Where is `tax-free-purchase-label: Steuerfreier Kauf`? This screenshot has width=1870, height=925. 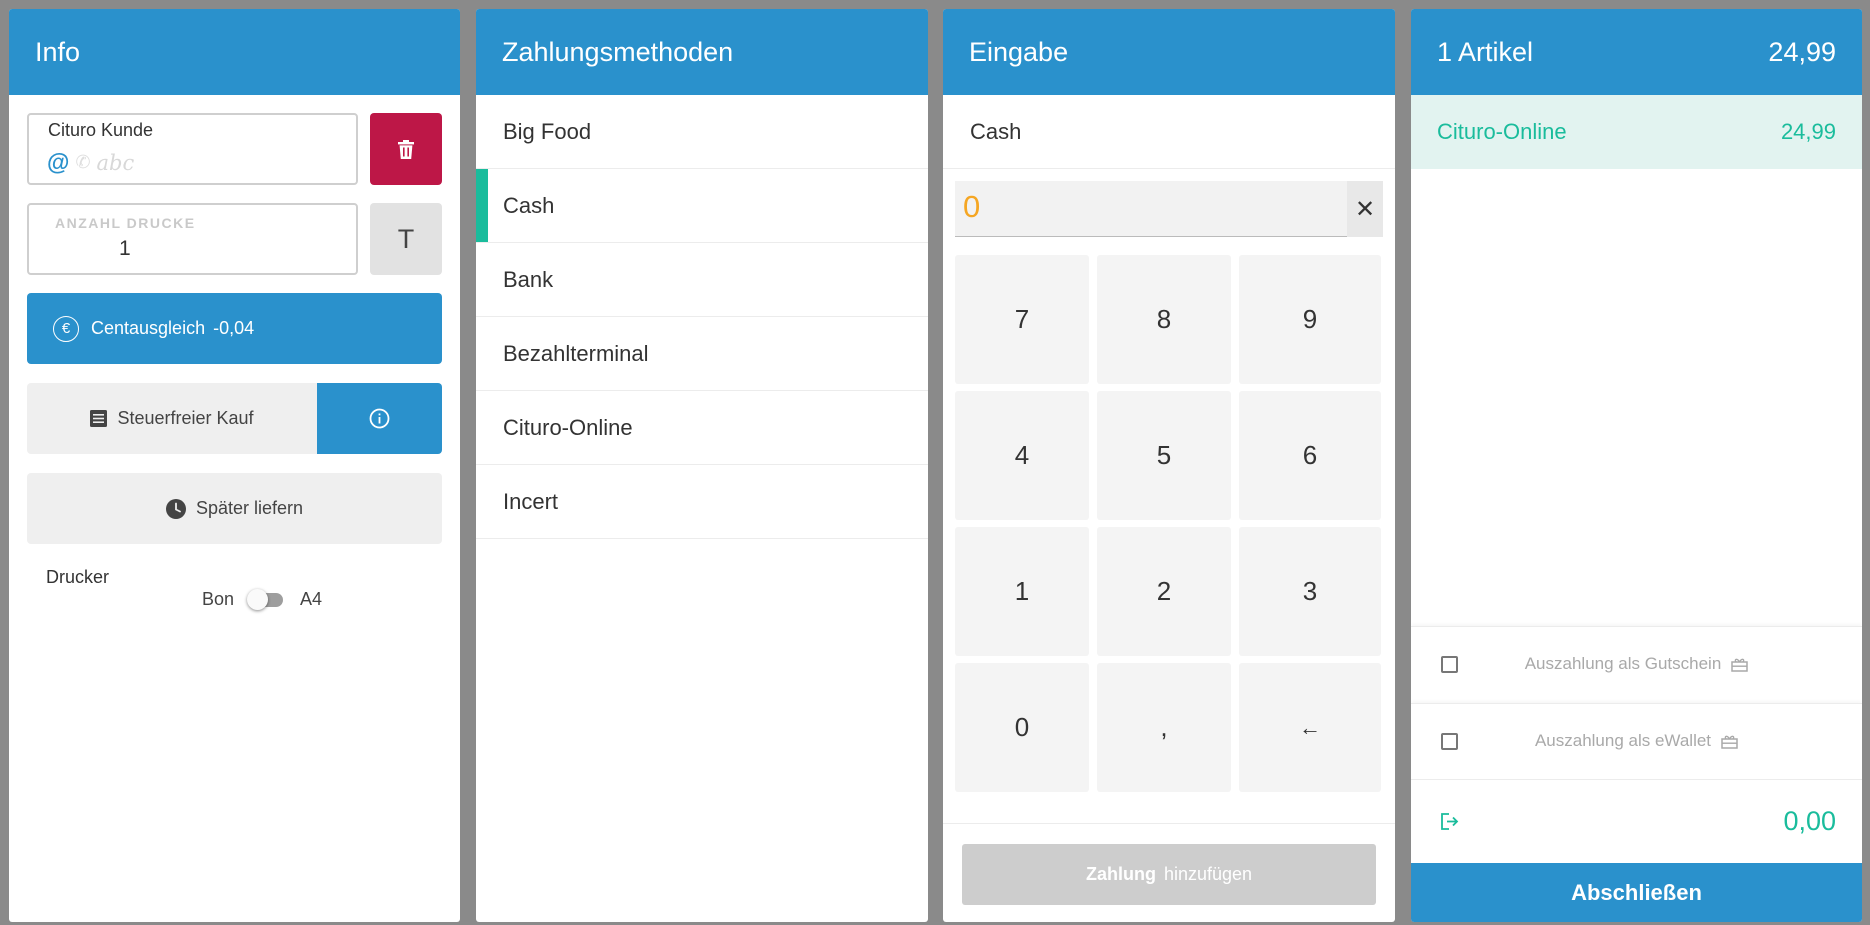 tax-free-purchase-label: Steuerfreier Kauf is located at coordinates (185, 418).